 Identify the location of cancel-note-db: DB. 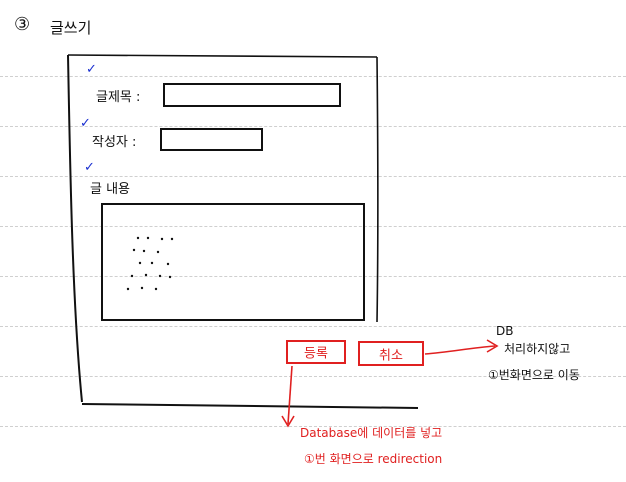
(505, 331).